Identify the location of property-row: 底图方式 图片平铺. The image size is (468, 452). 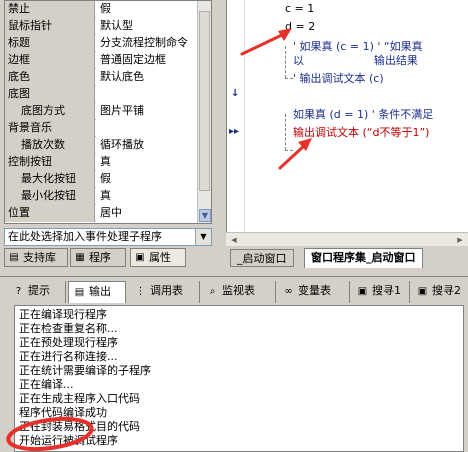
(102, 111).